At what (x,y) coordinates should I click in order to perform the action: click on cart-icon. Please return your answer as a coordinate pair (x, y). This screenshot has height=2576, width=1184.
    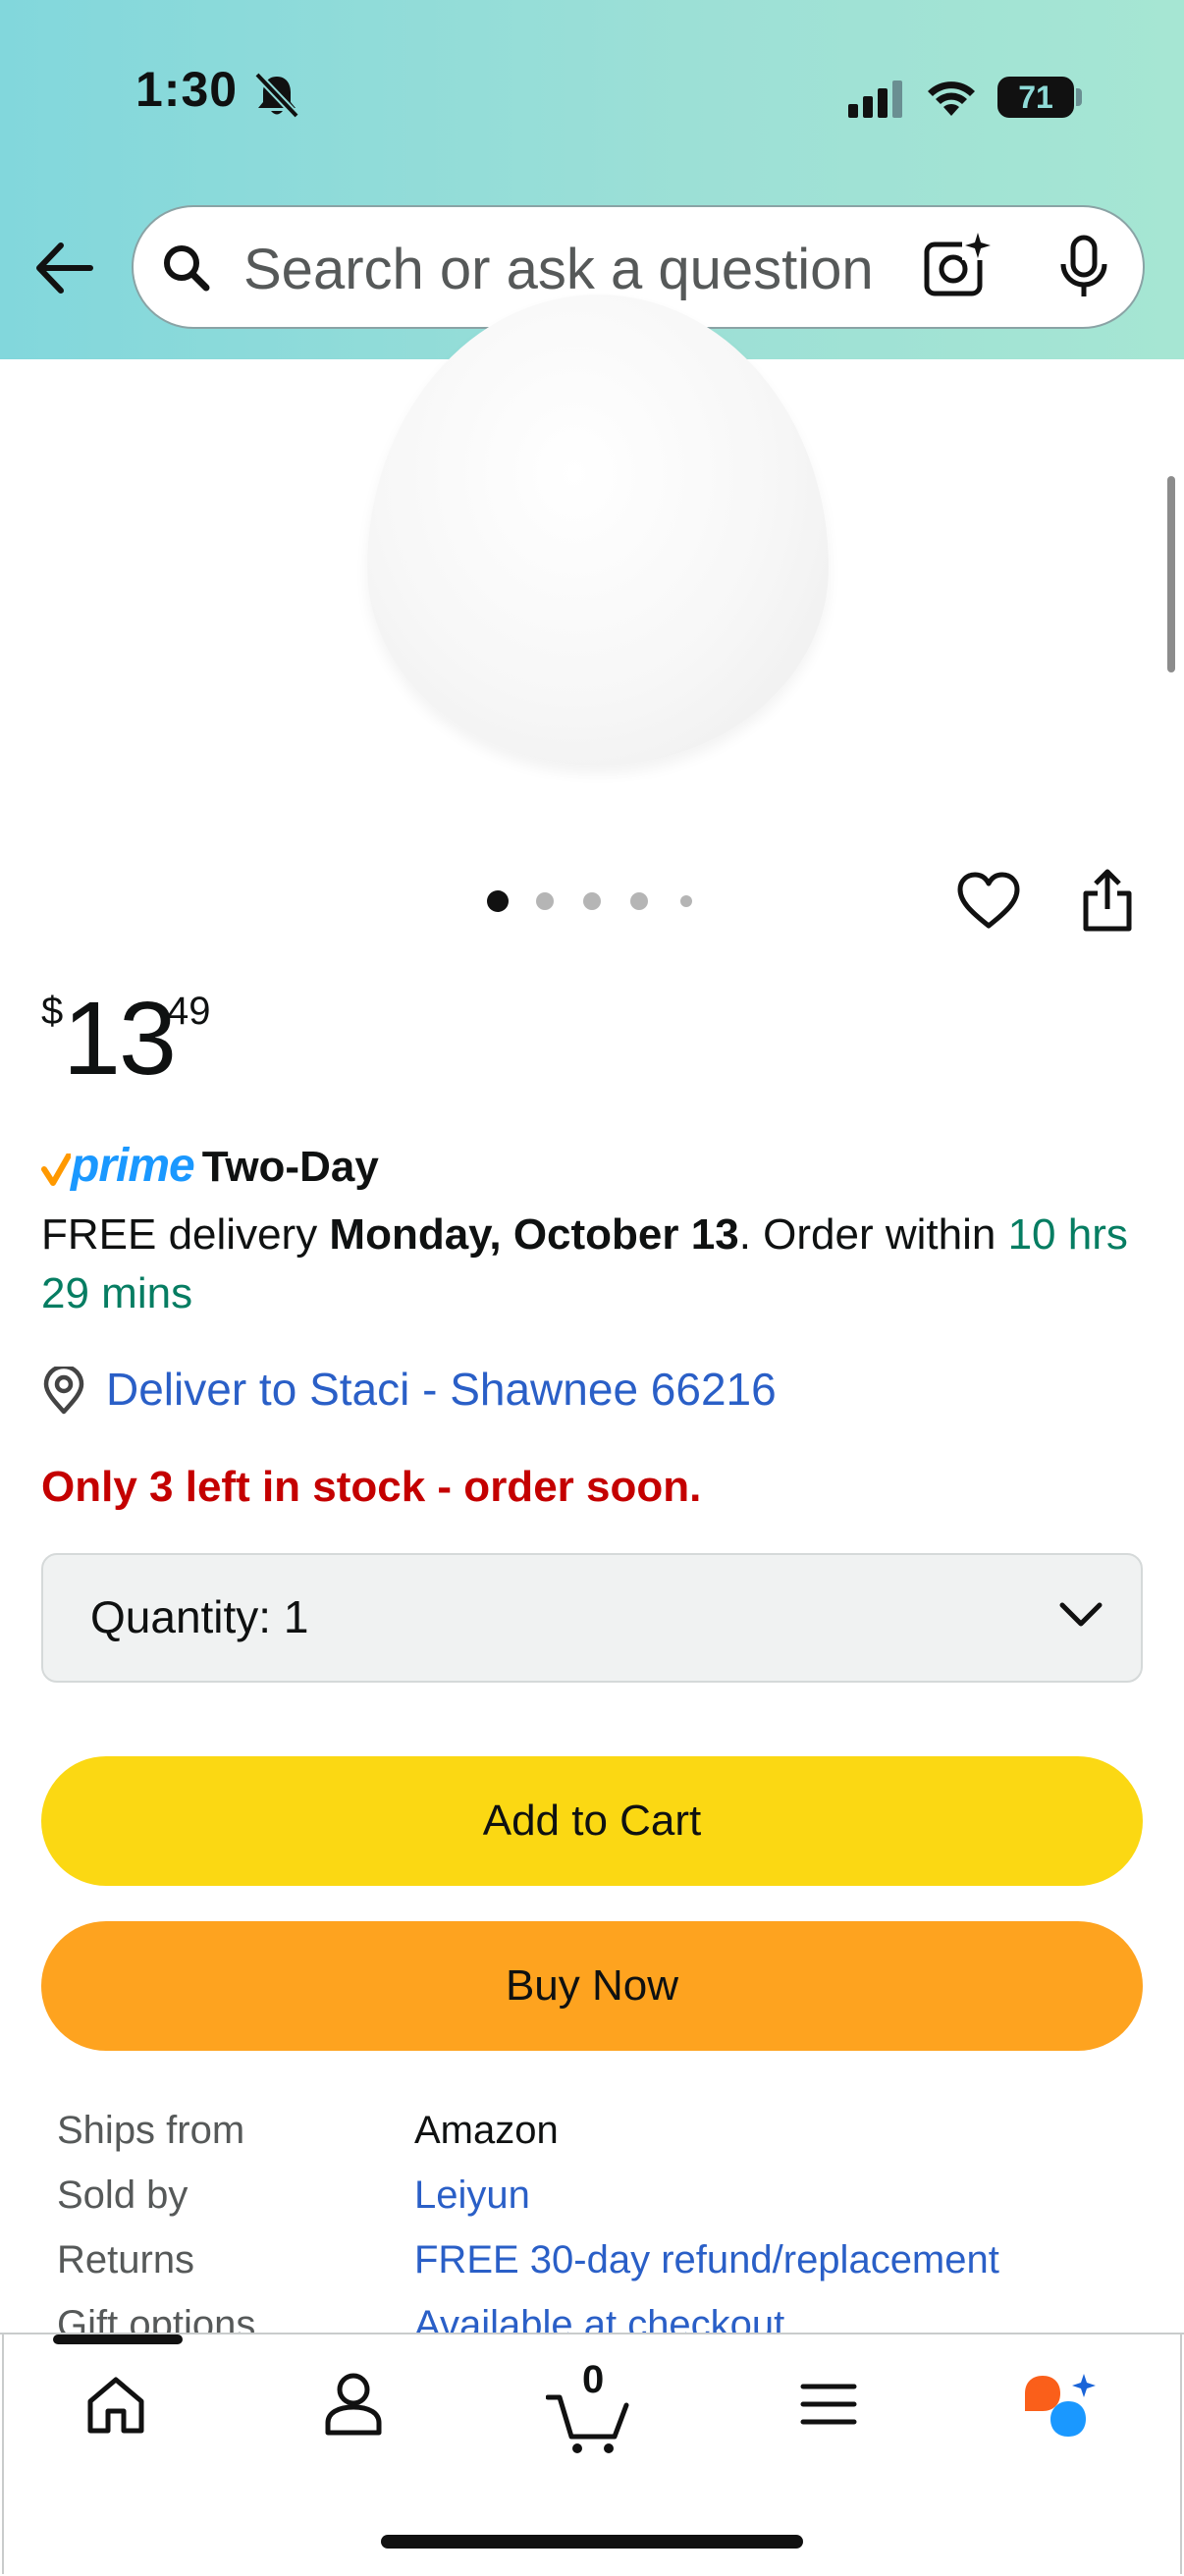
    Looking at the image, I should click on (588, 2423).